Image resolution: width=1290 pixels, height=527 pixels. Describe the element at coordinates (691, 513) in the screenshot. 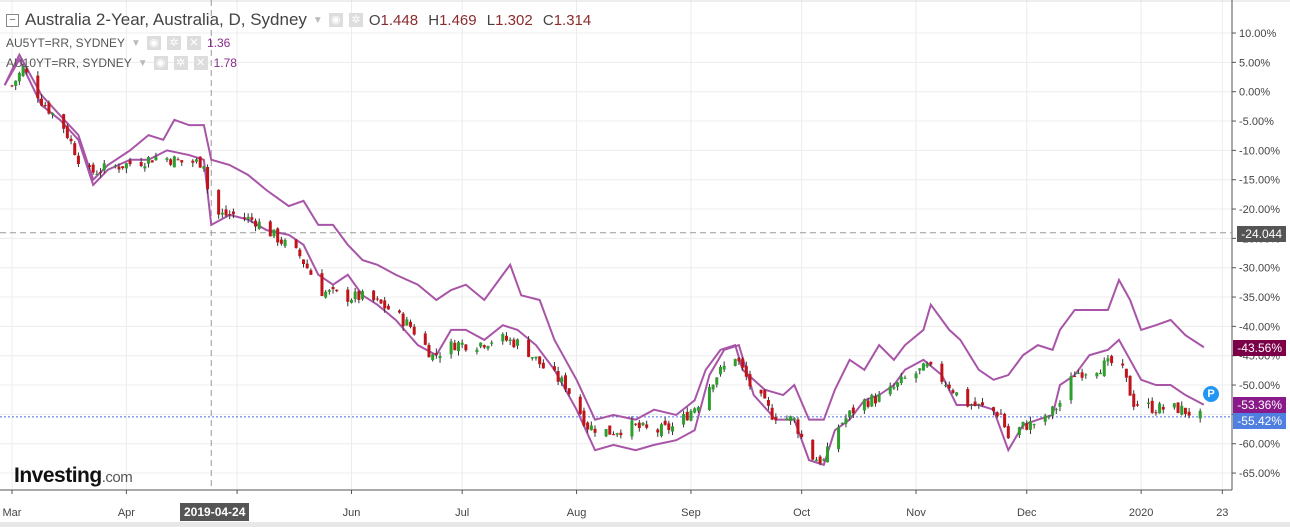

I see `x-tick-label: Sep` at that location.